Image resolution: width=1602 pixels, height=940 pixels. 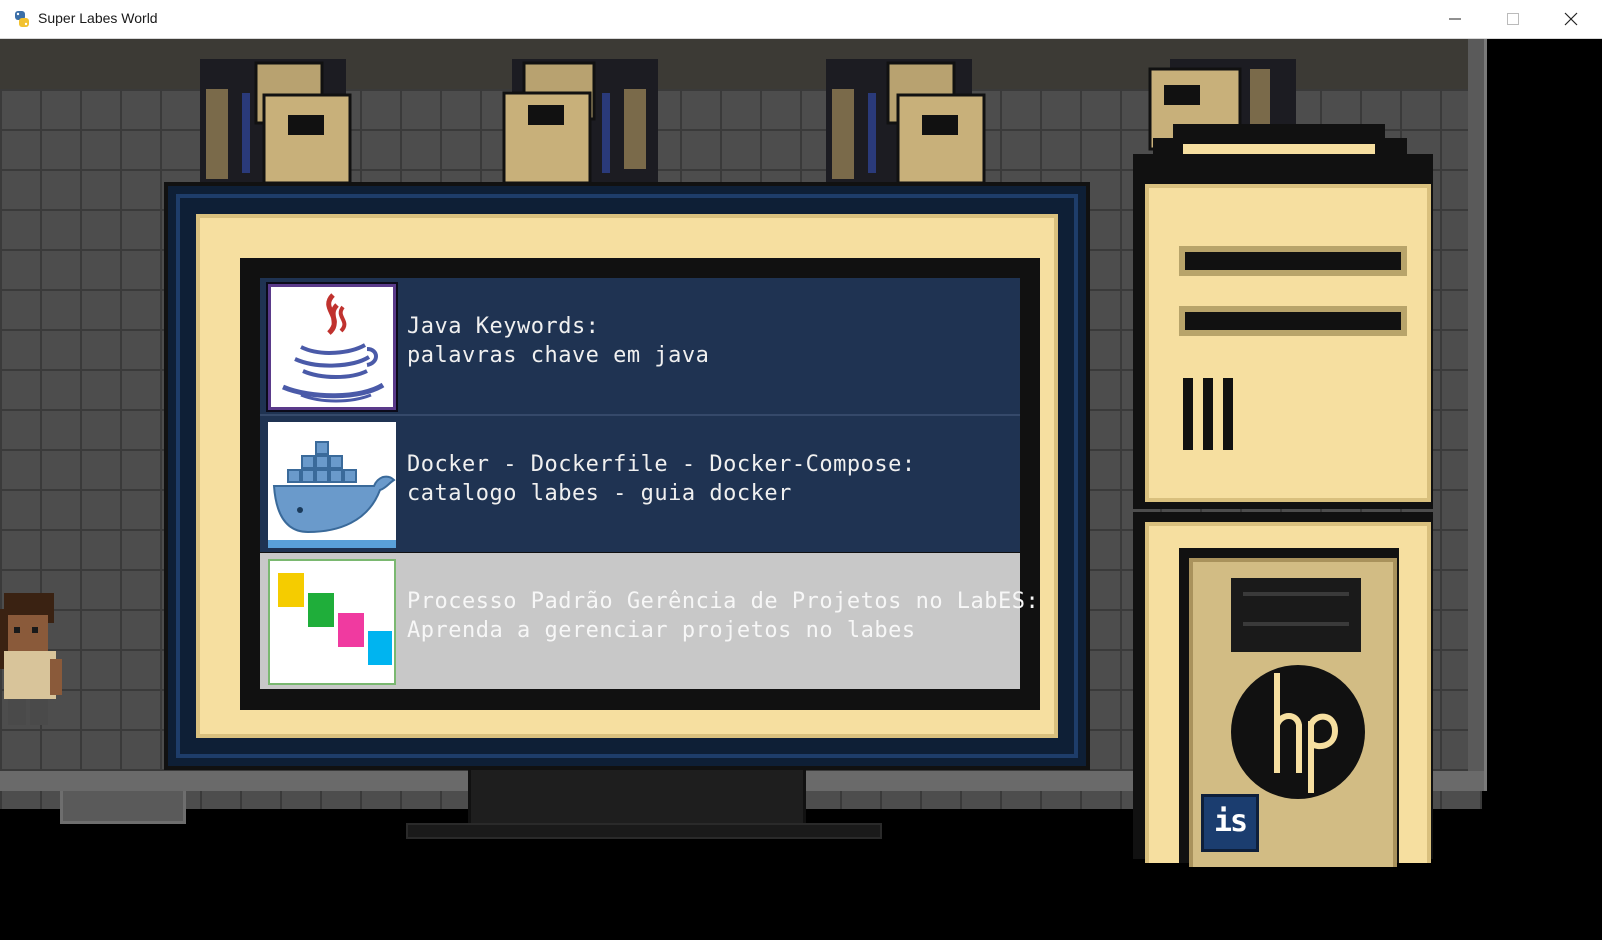 I want to click on optical-drive, so click(x=1296, y=615).